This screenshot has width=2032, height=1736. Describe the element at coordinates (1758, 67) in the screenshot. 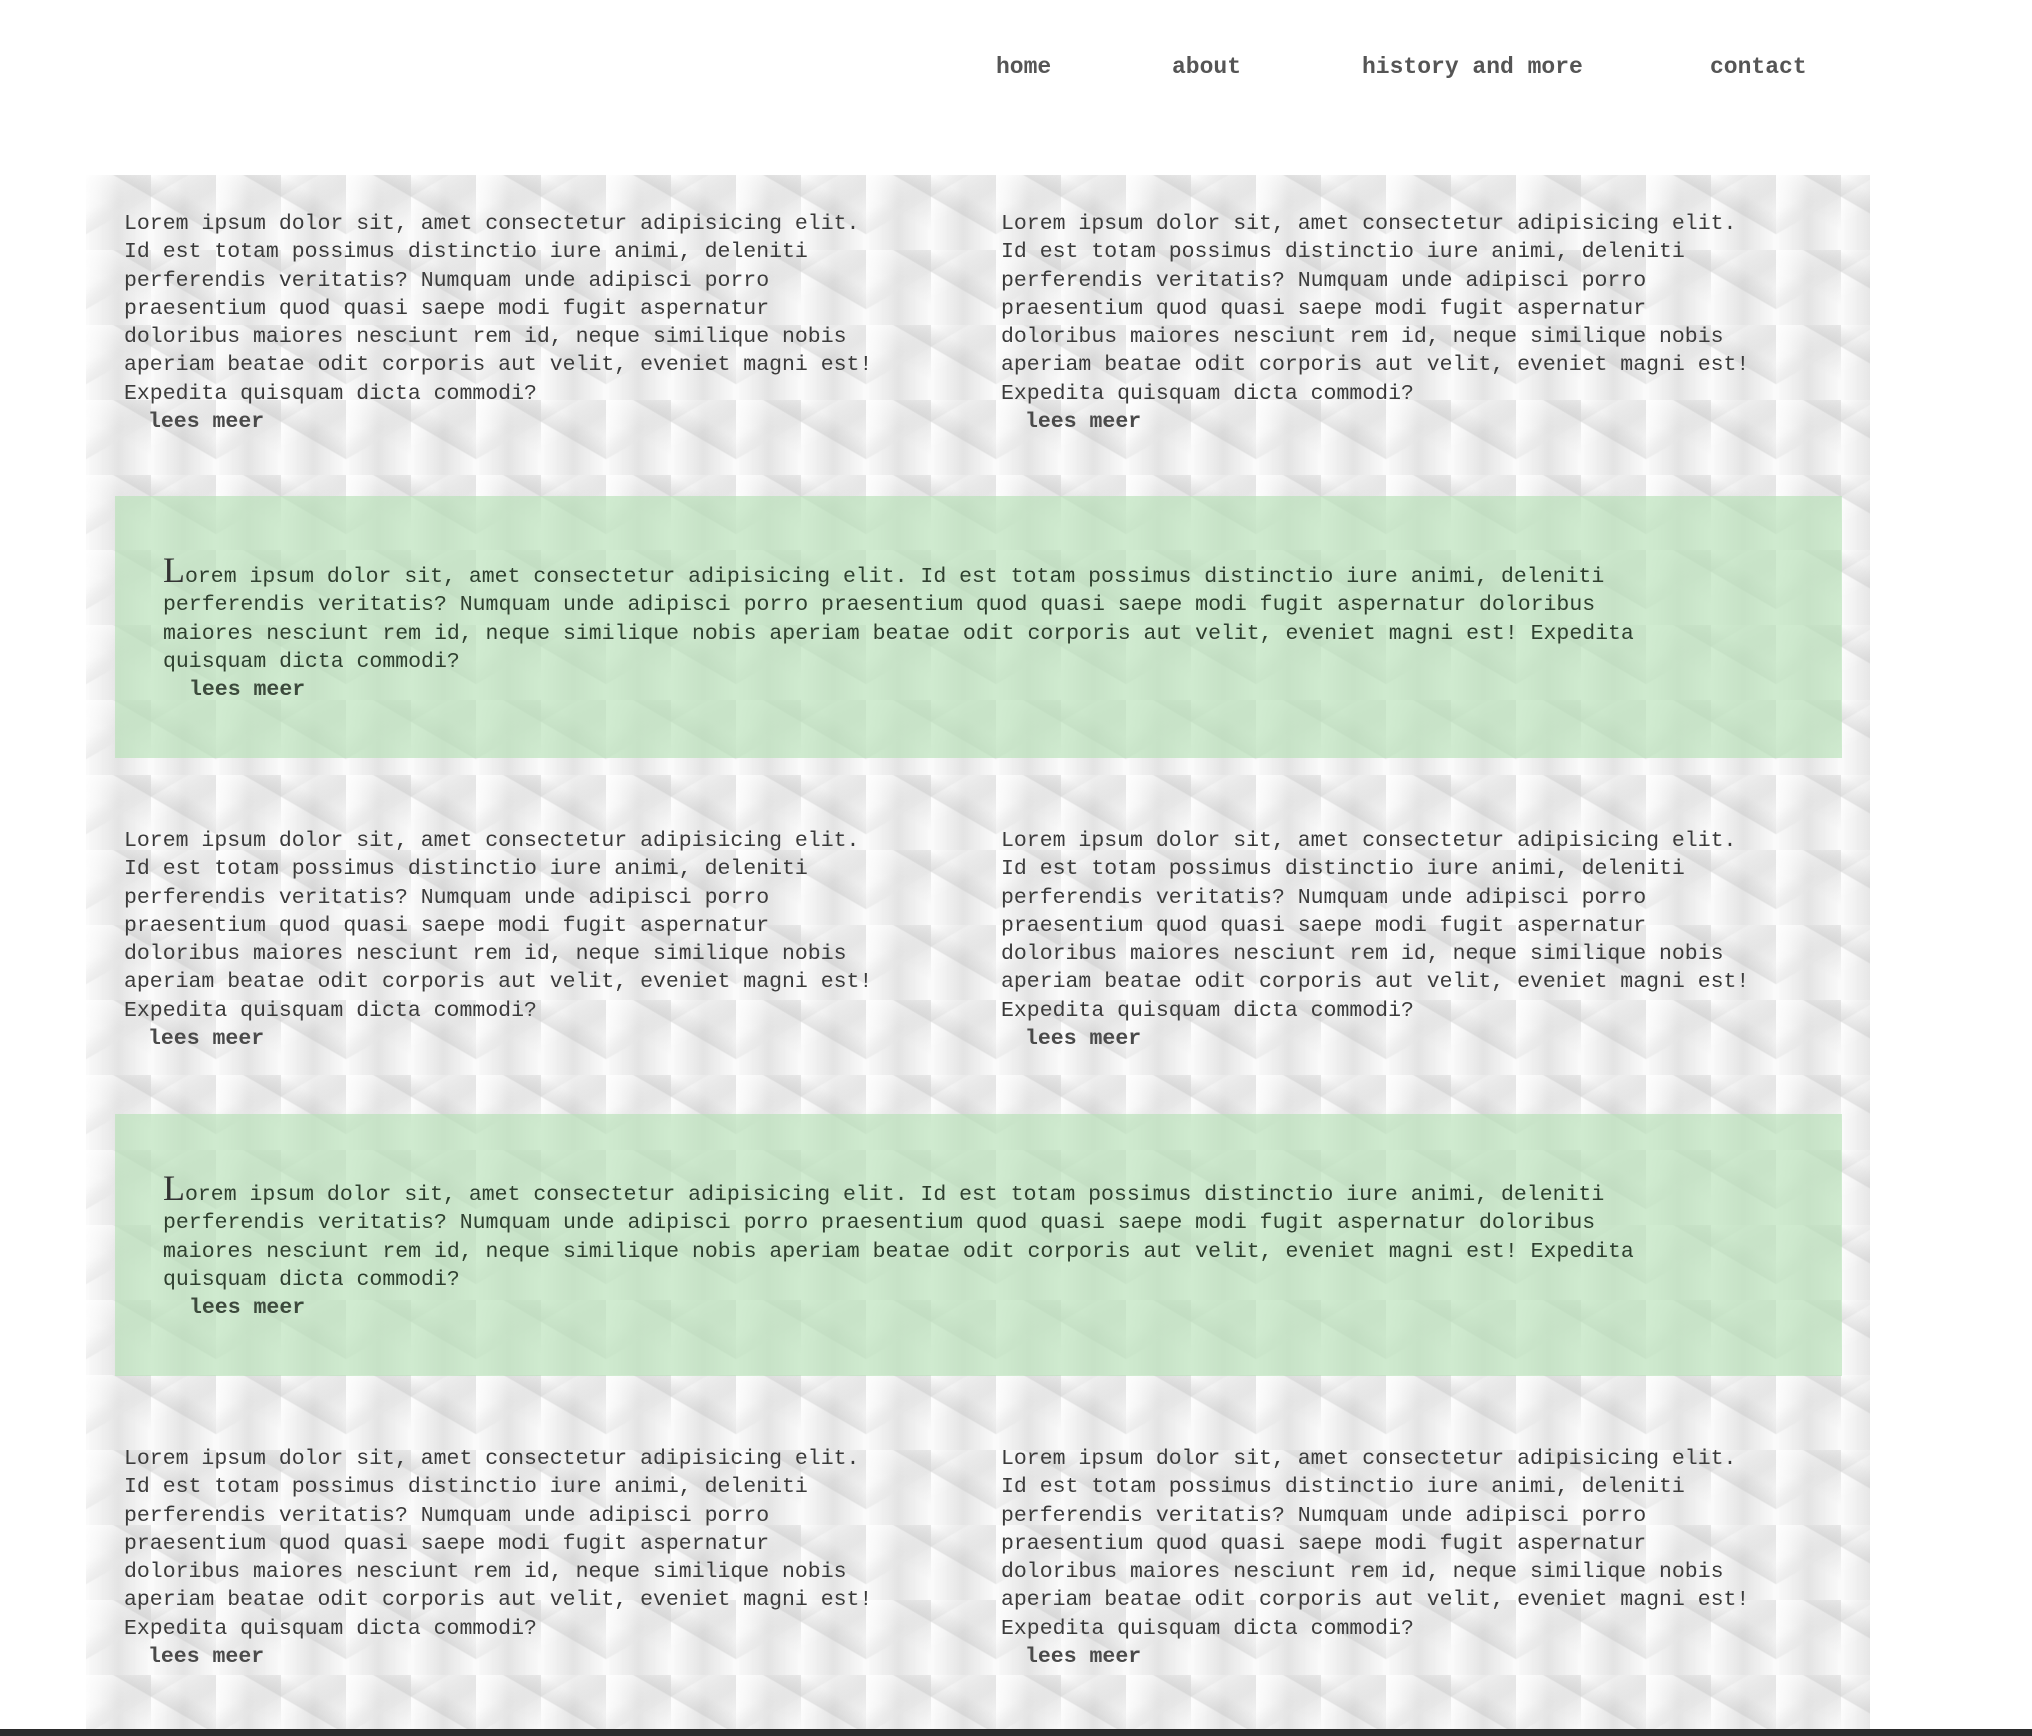

I see `nav-link-contact: contact` at that location.